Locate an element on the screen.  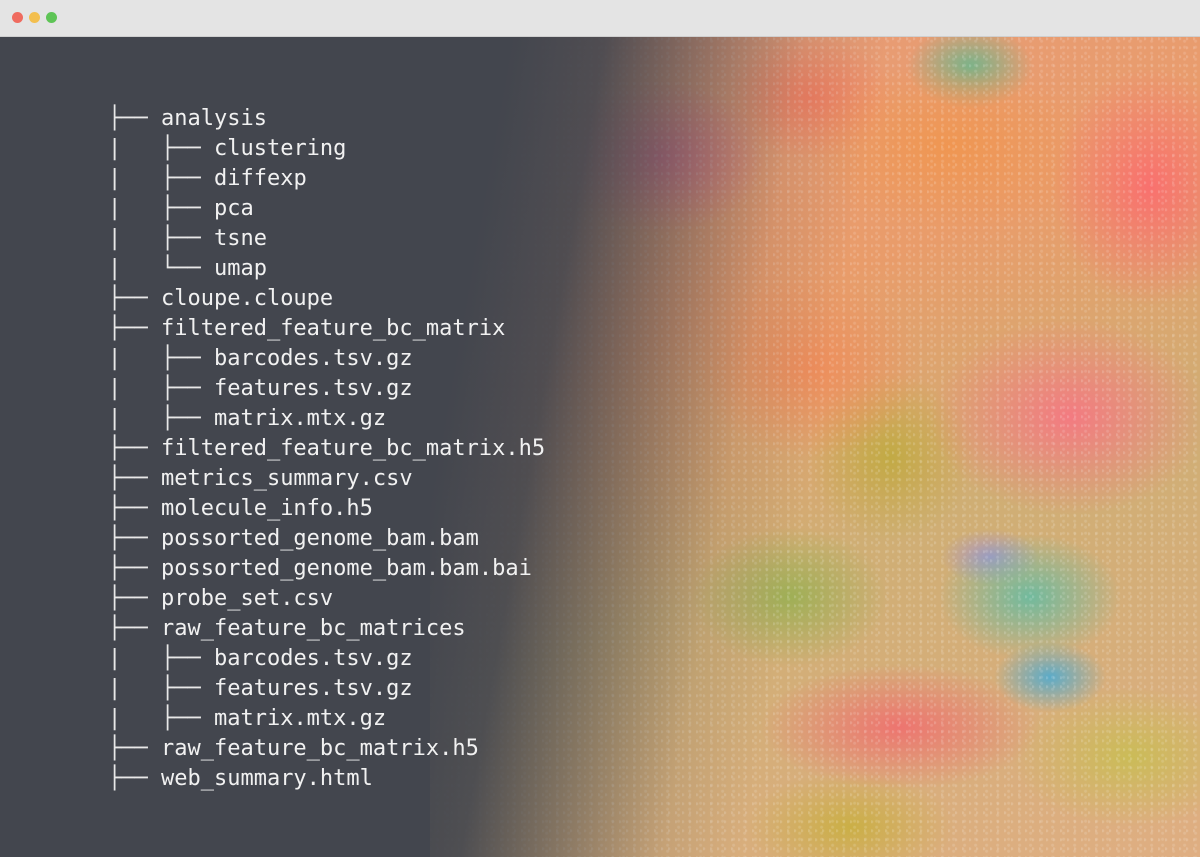
tree-item-name: metrics_summary.csv is located at coordinates (286, 478).